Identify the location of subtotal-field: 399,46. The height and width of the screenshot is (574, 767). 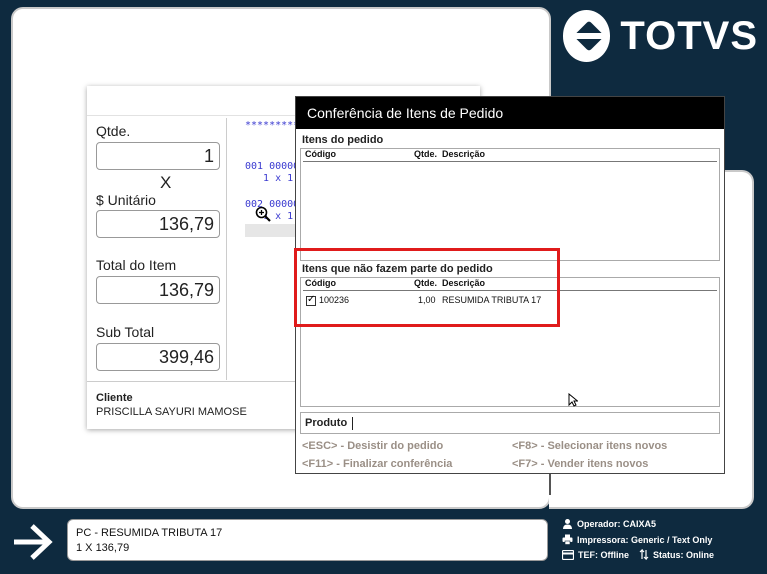
(158, 357).